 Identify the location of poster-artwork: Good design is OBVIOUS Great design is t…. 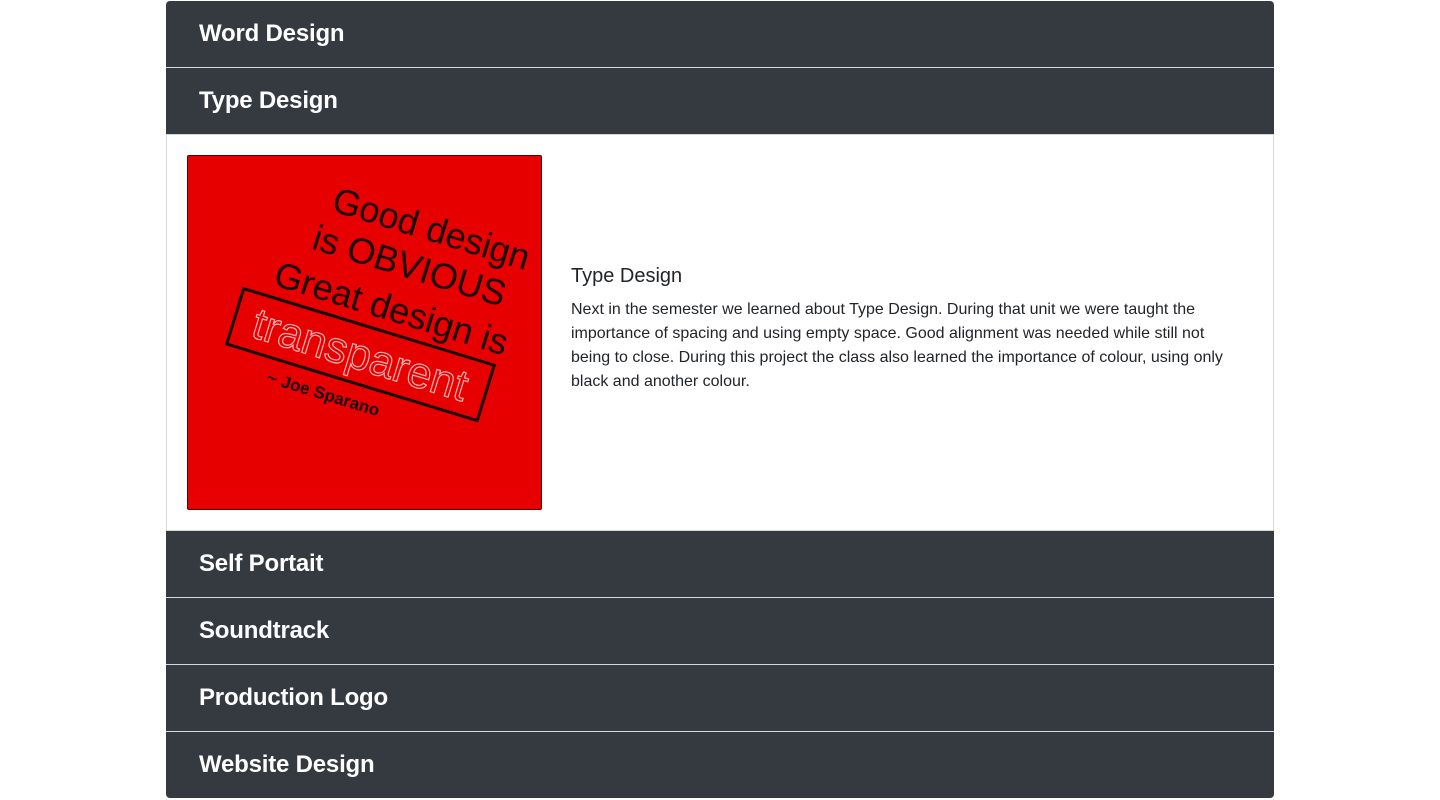
(379, 301).